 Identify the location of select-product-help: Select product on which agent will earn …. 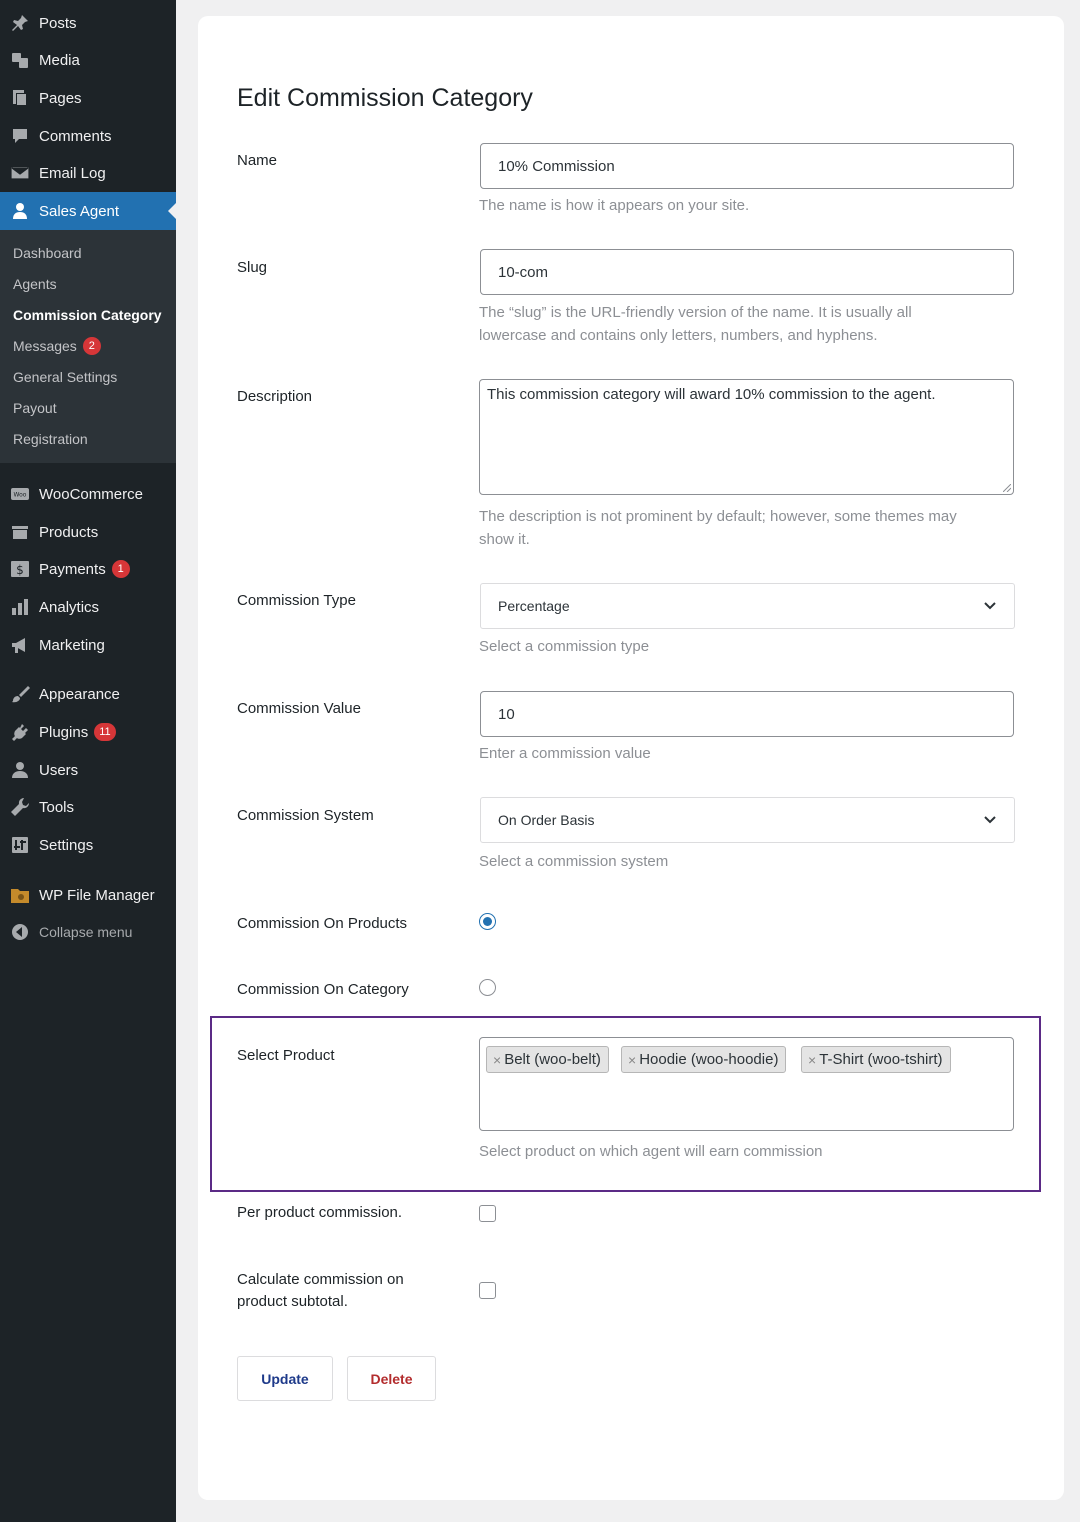
(651, 1151).